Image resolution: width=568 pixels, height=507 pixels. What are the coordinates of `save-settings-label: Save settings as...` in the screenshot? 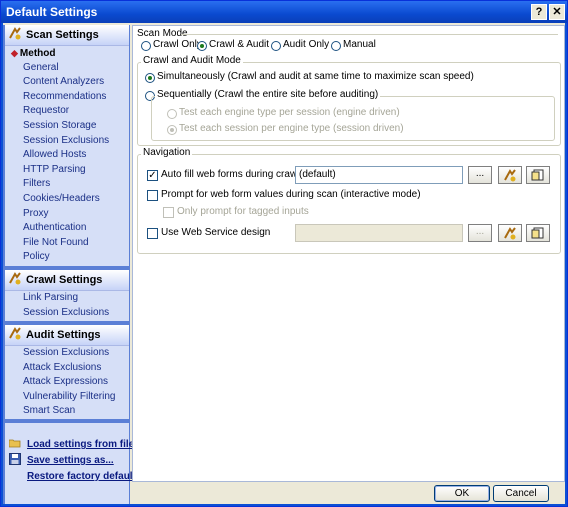 It's located at (70, 460).